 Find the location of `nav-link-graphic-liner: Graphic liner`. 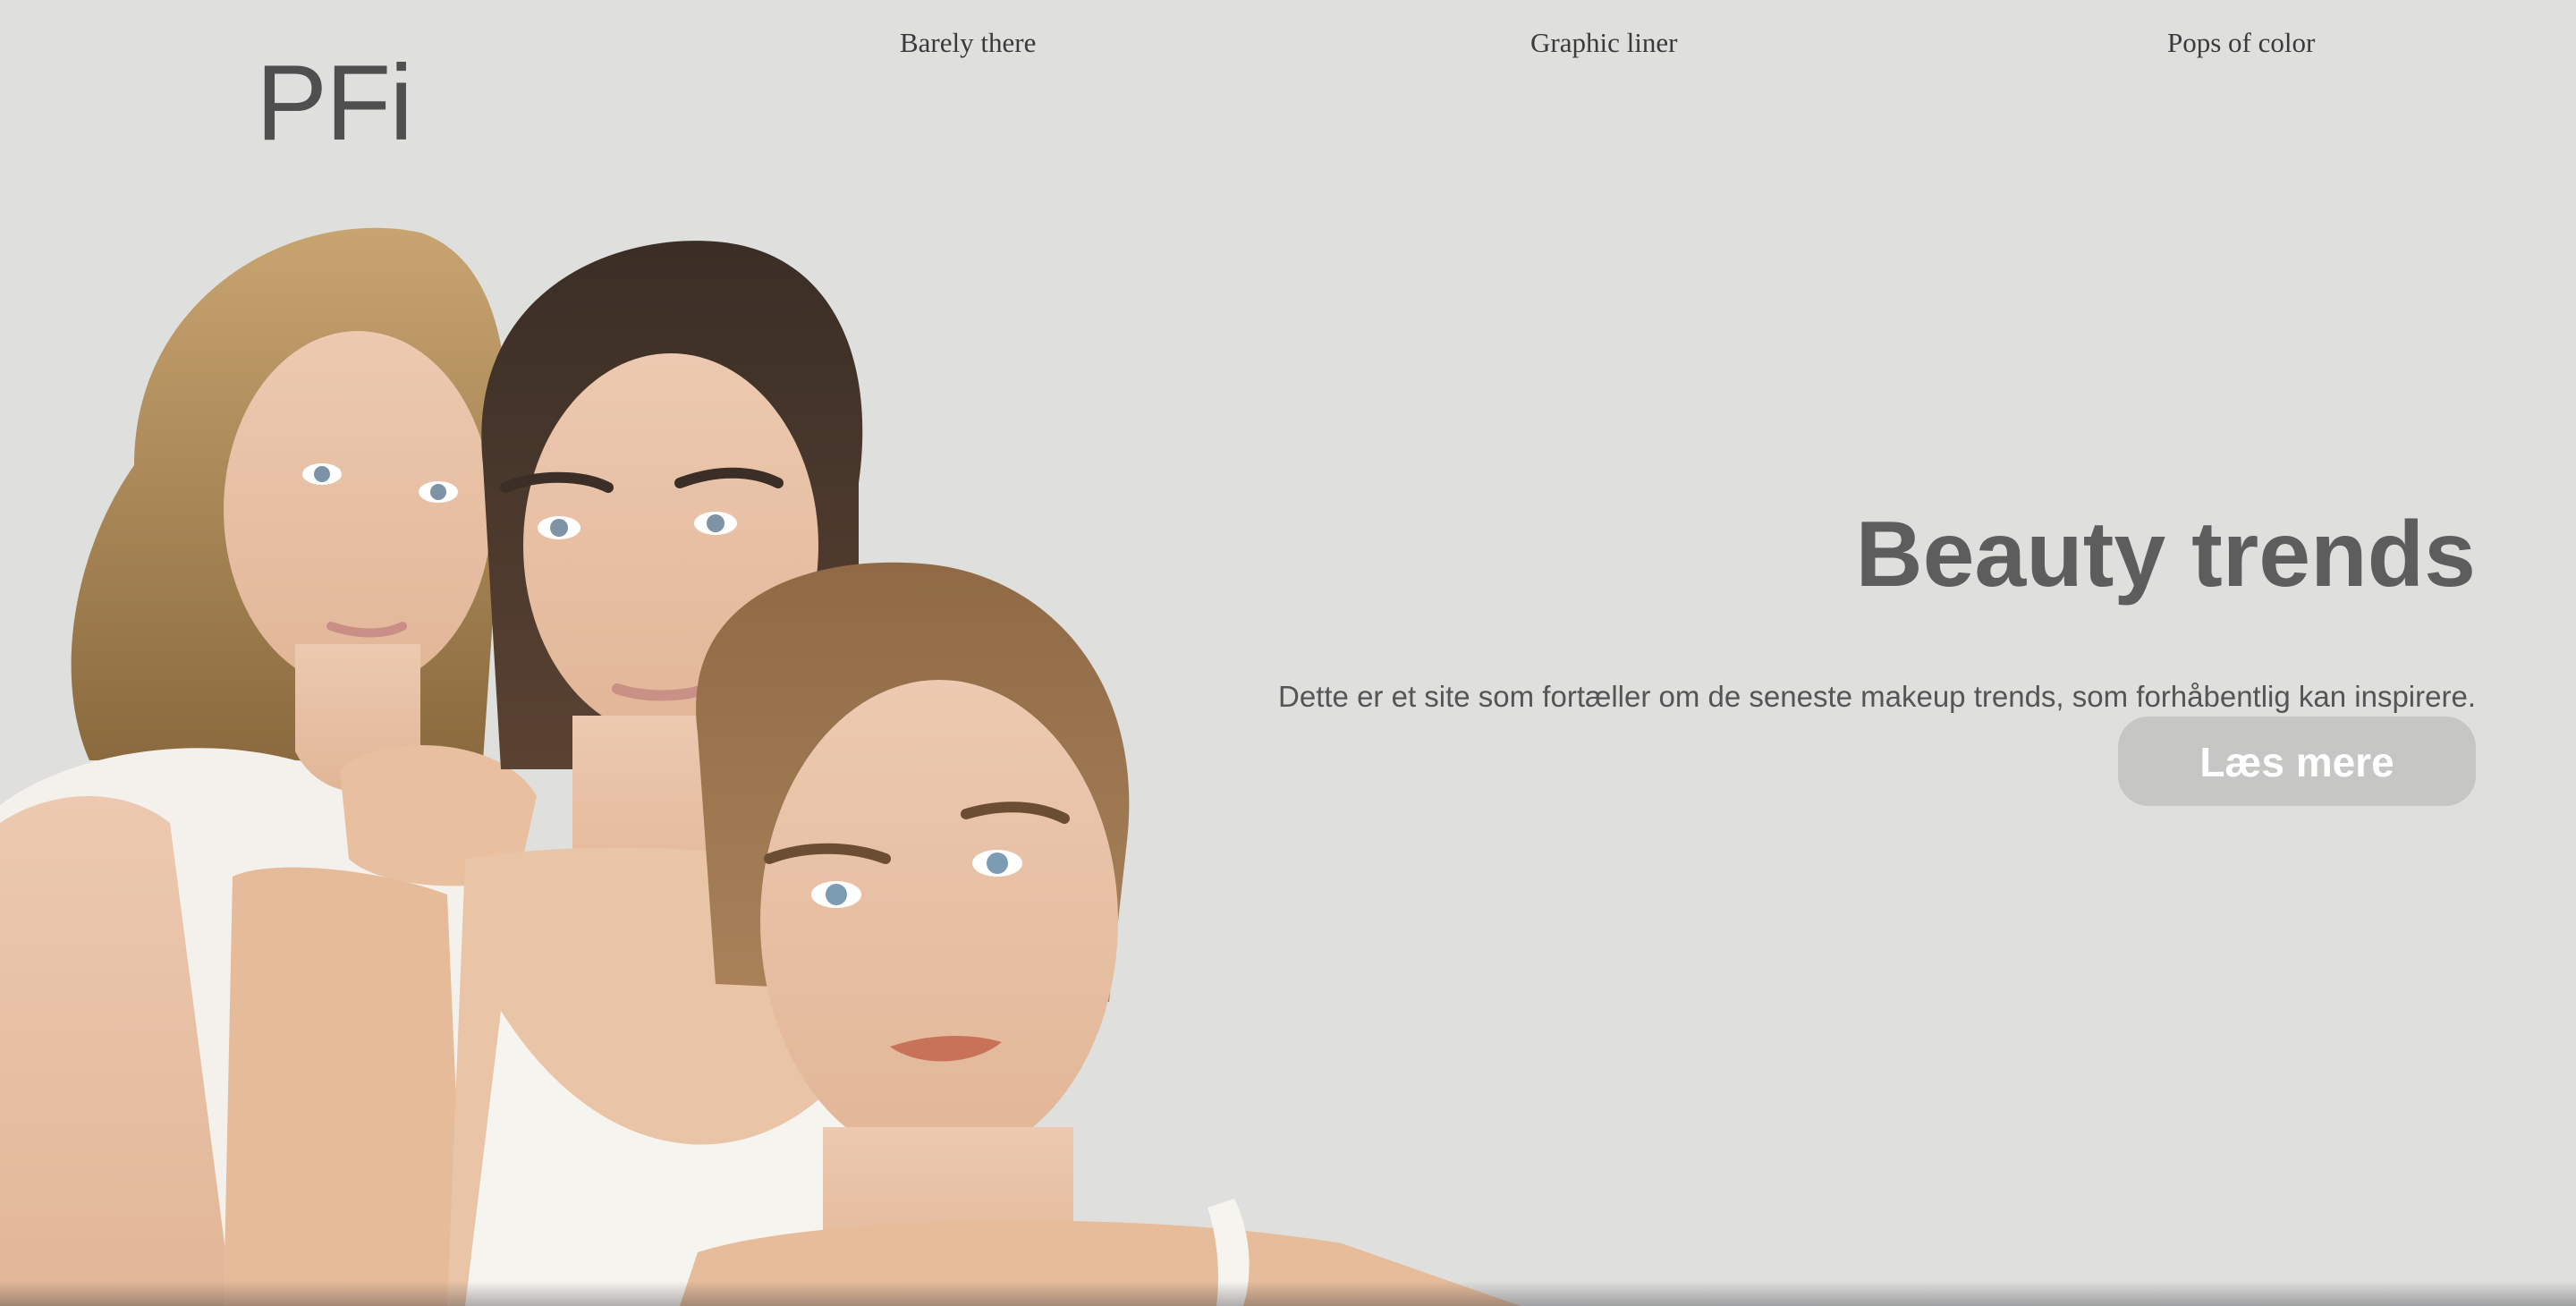

nav-link-graphic-liner: Graphic liner is located at coordinates (1603, 43).